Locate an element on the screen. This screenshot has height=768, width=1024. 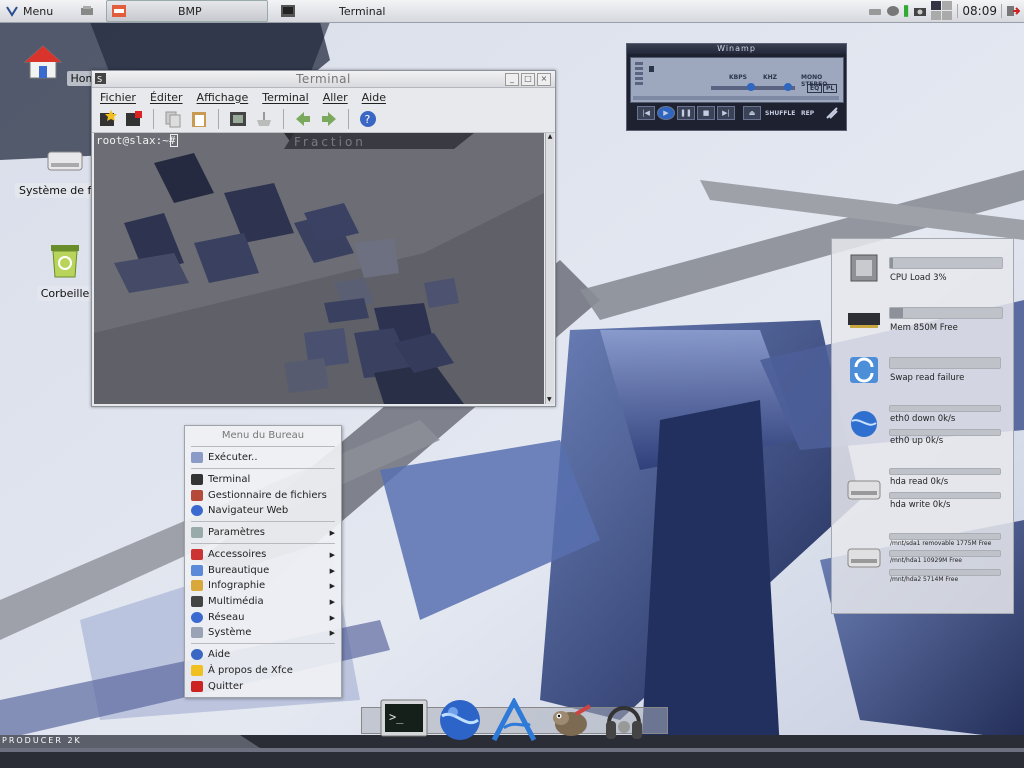
taskbar-item-label: BMP is located at coordinates (190, 11).